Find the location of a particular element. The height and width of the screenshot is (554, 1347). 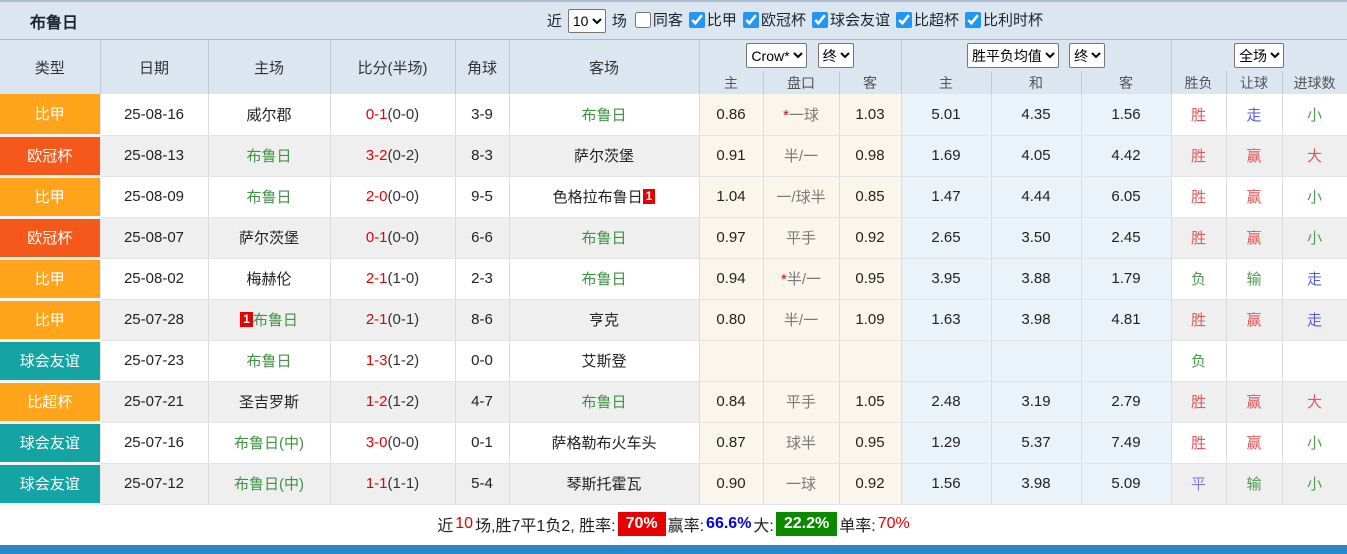

team-name: 萨尔茨堡 is located at coordinates (268, 238).